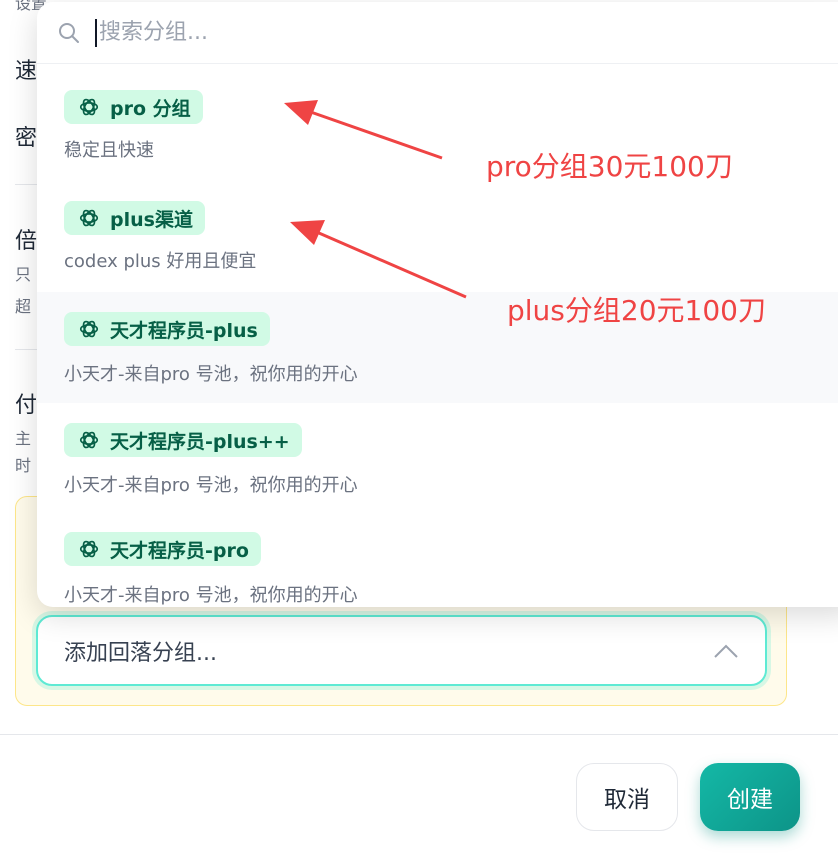  Describe the element at coordinates (26, 138) in the screenshot. I see `bg-label-key: 密` at that location.